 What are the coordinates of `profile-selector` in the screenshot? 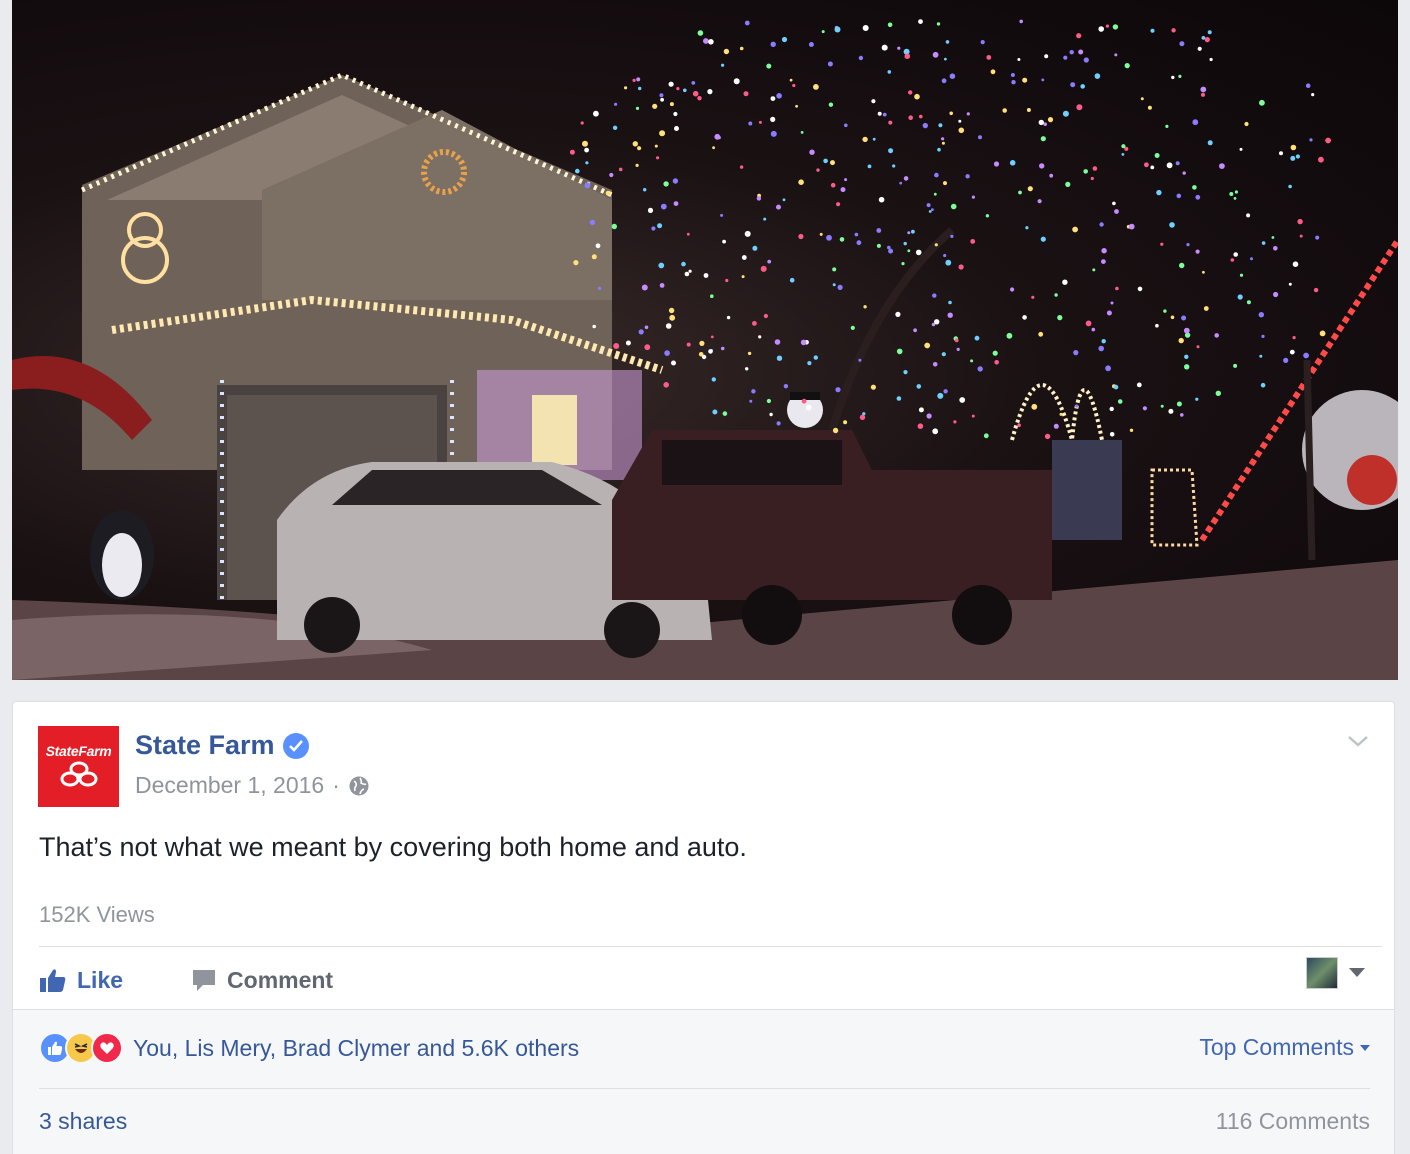 It's located at (1336, 973).